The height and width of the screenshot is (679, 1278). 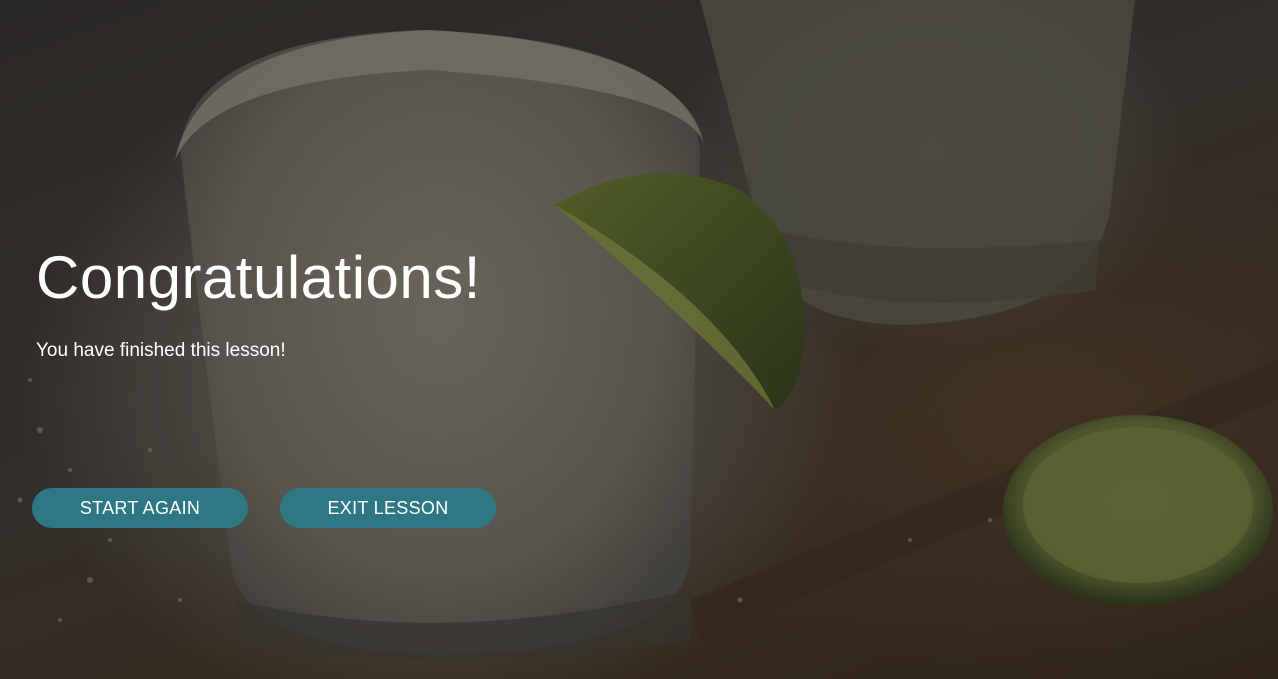 What do you see at coordinates (161, 350) in the screenshot?
I see `completion-message: You have finished this lesson!` at bounding box center [161, 350].